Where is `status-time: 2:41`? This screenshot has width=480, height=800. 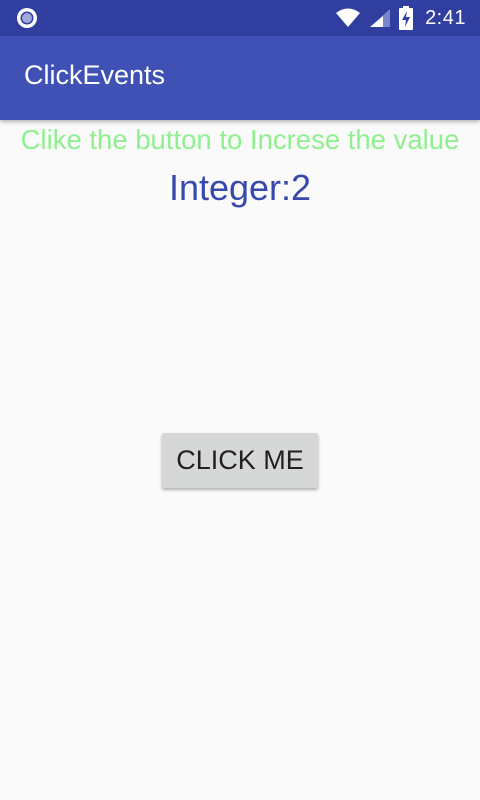
status-time: 2:41 is located at coordinates (445, 17).